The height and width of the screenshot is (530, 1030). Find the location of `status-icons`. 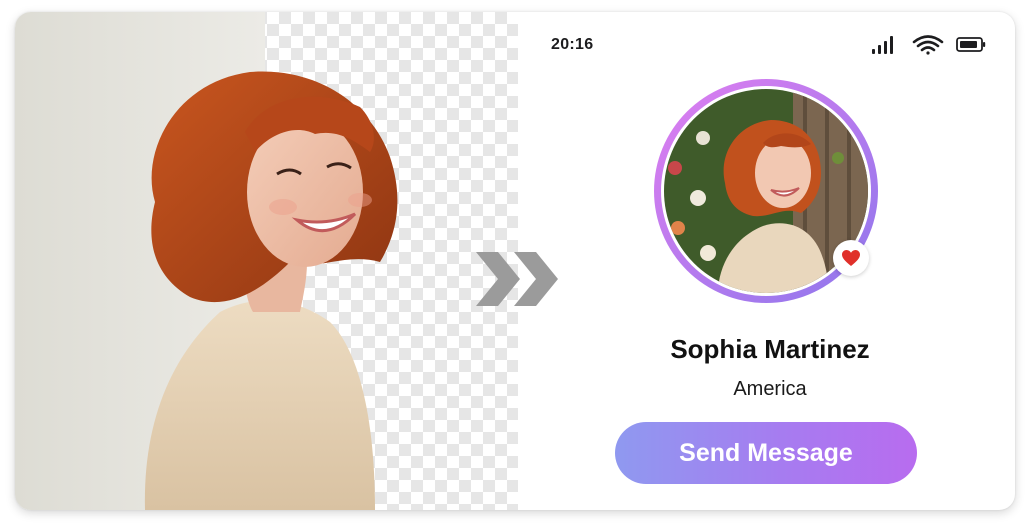

status-icons is located at coordinates (929, 45).